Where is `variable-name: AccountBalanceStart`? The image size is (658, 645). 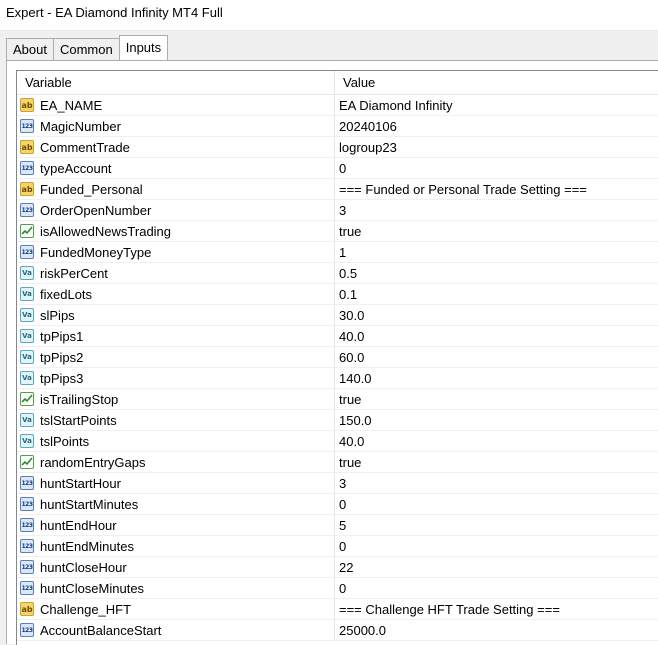 variable-name: AccountBalanceStart is located at coordinates (101, 630).